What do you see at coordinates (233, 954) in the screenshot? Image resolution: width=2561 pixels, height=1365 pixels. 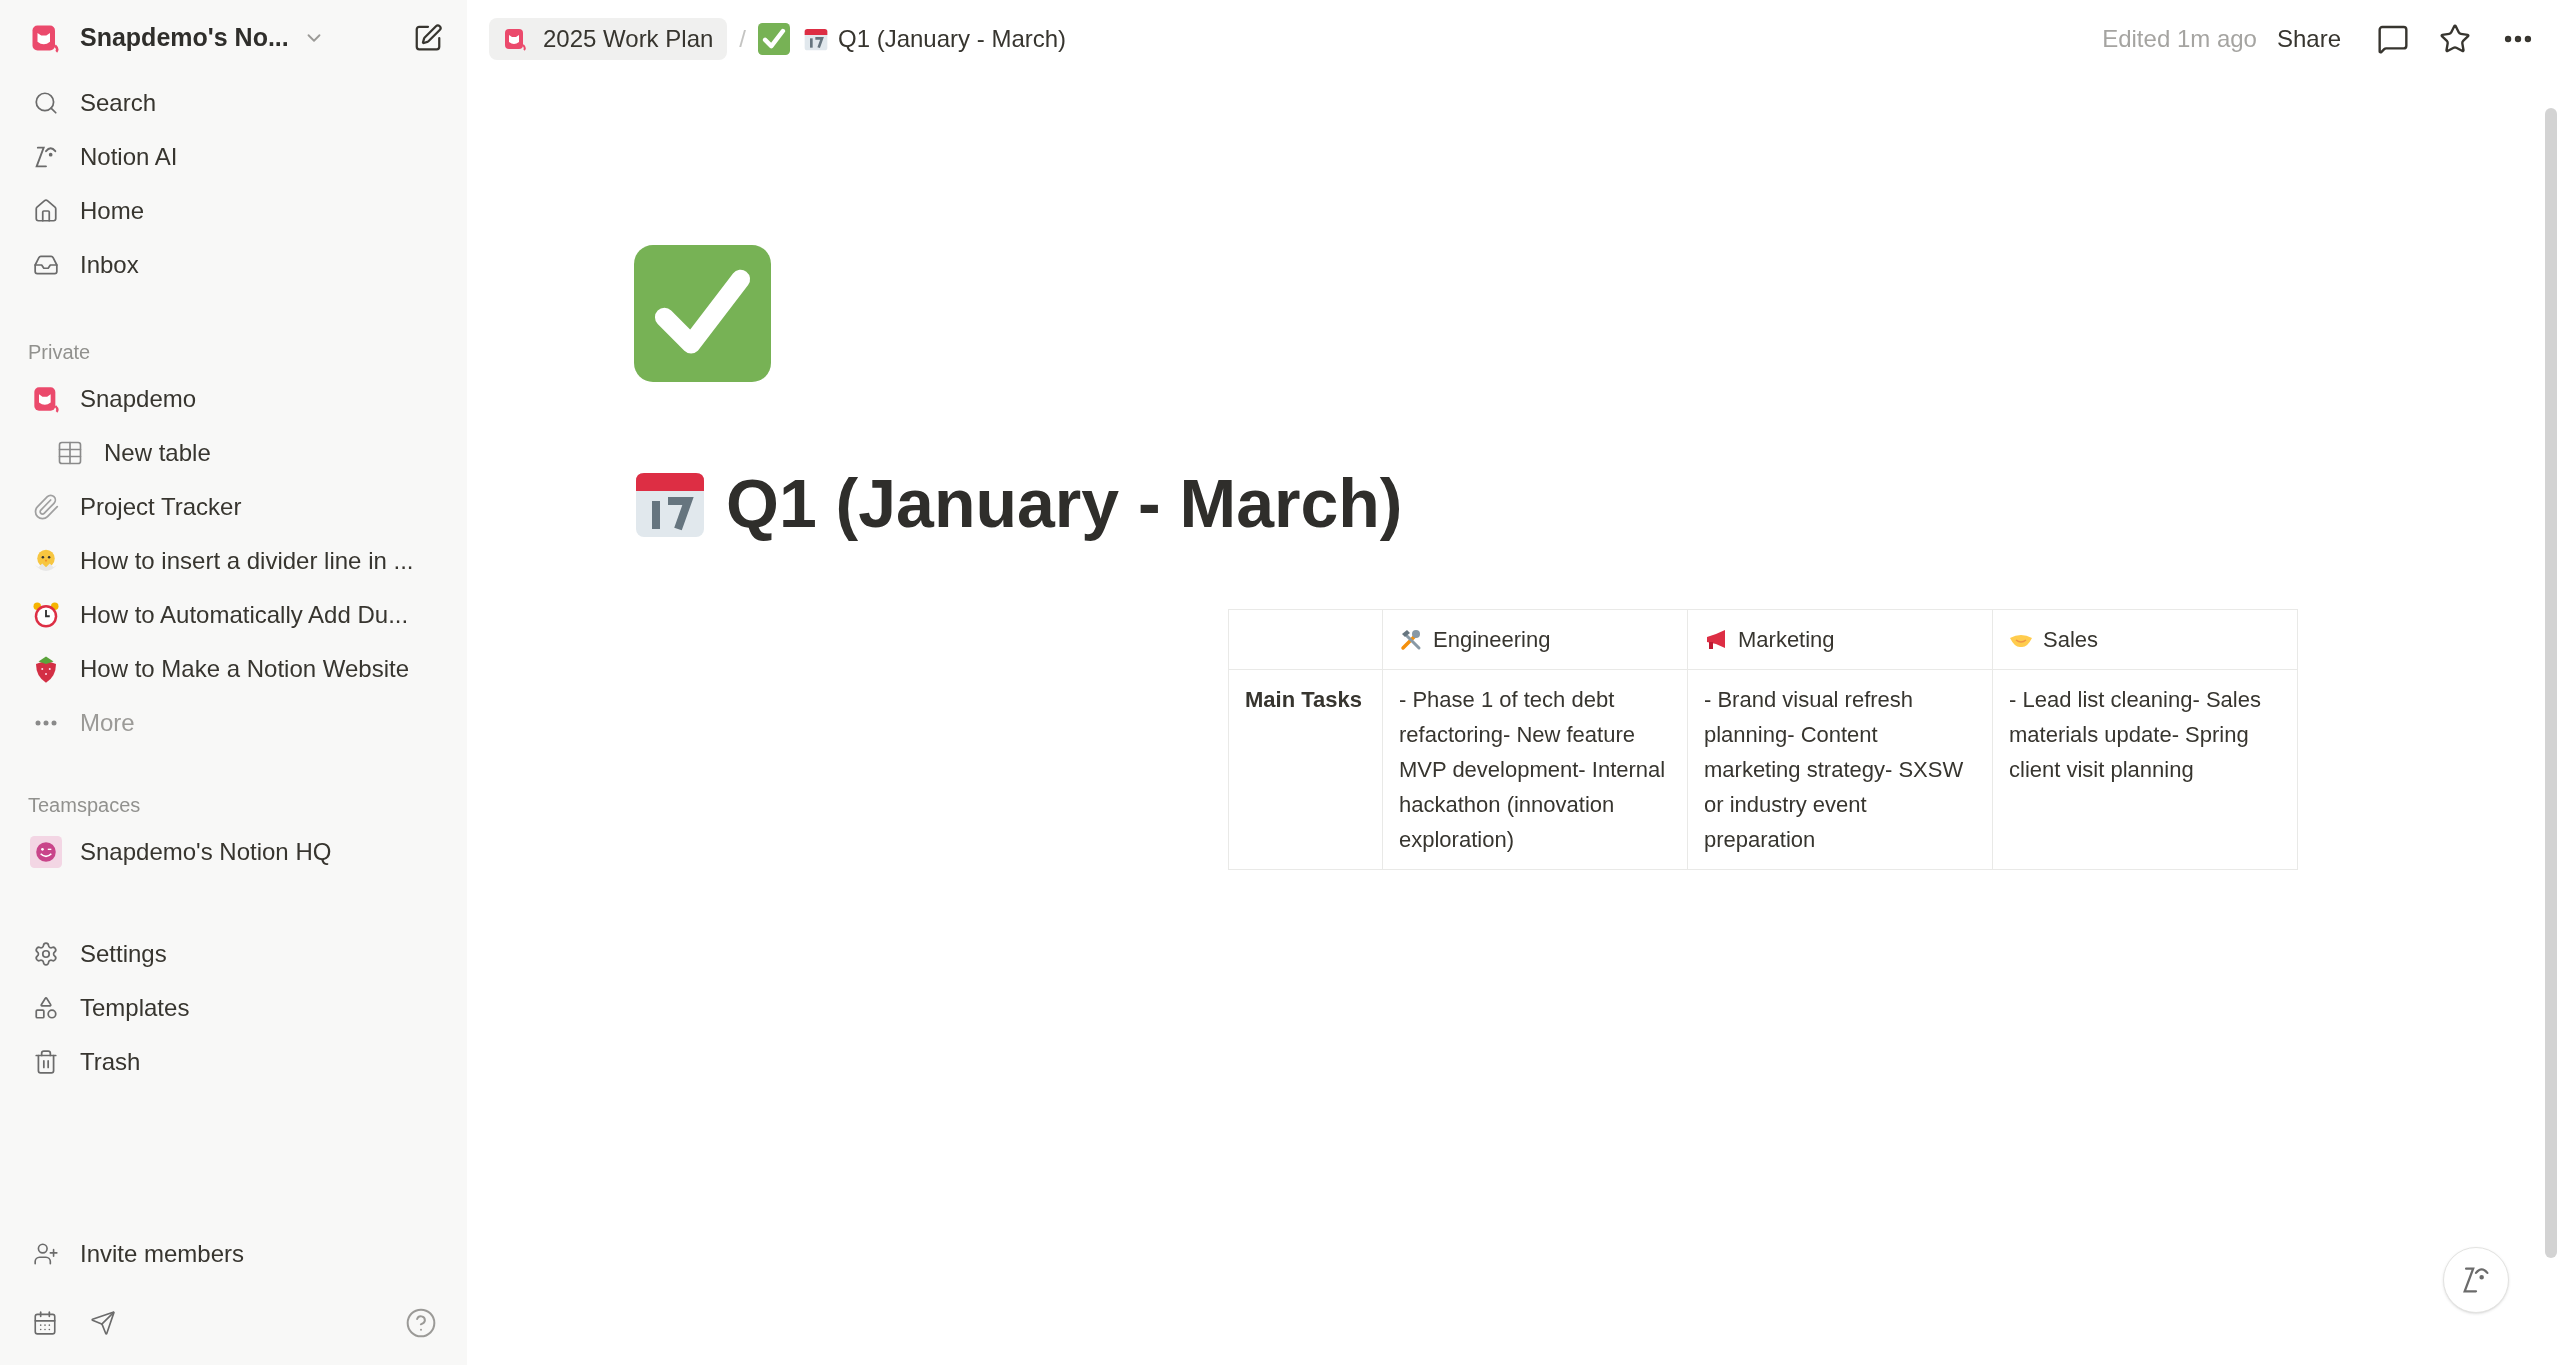 I see `sidebar-item: Settings` at bounding box center [233, 954].